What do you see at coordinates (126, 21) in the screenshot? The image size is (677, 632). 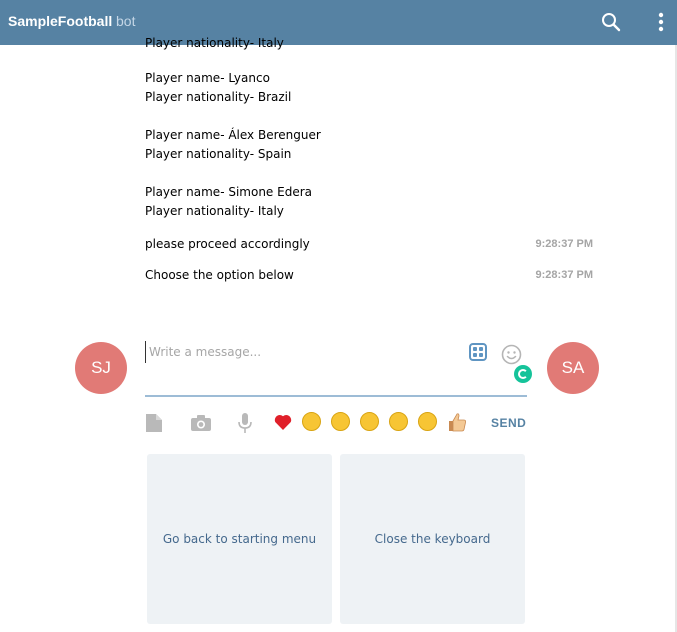 I see `bot-tag: bot` at bounding box center [126, 21].